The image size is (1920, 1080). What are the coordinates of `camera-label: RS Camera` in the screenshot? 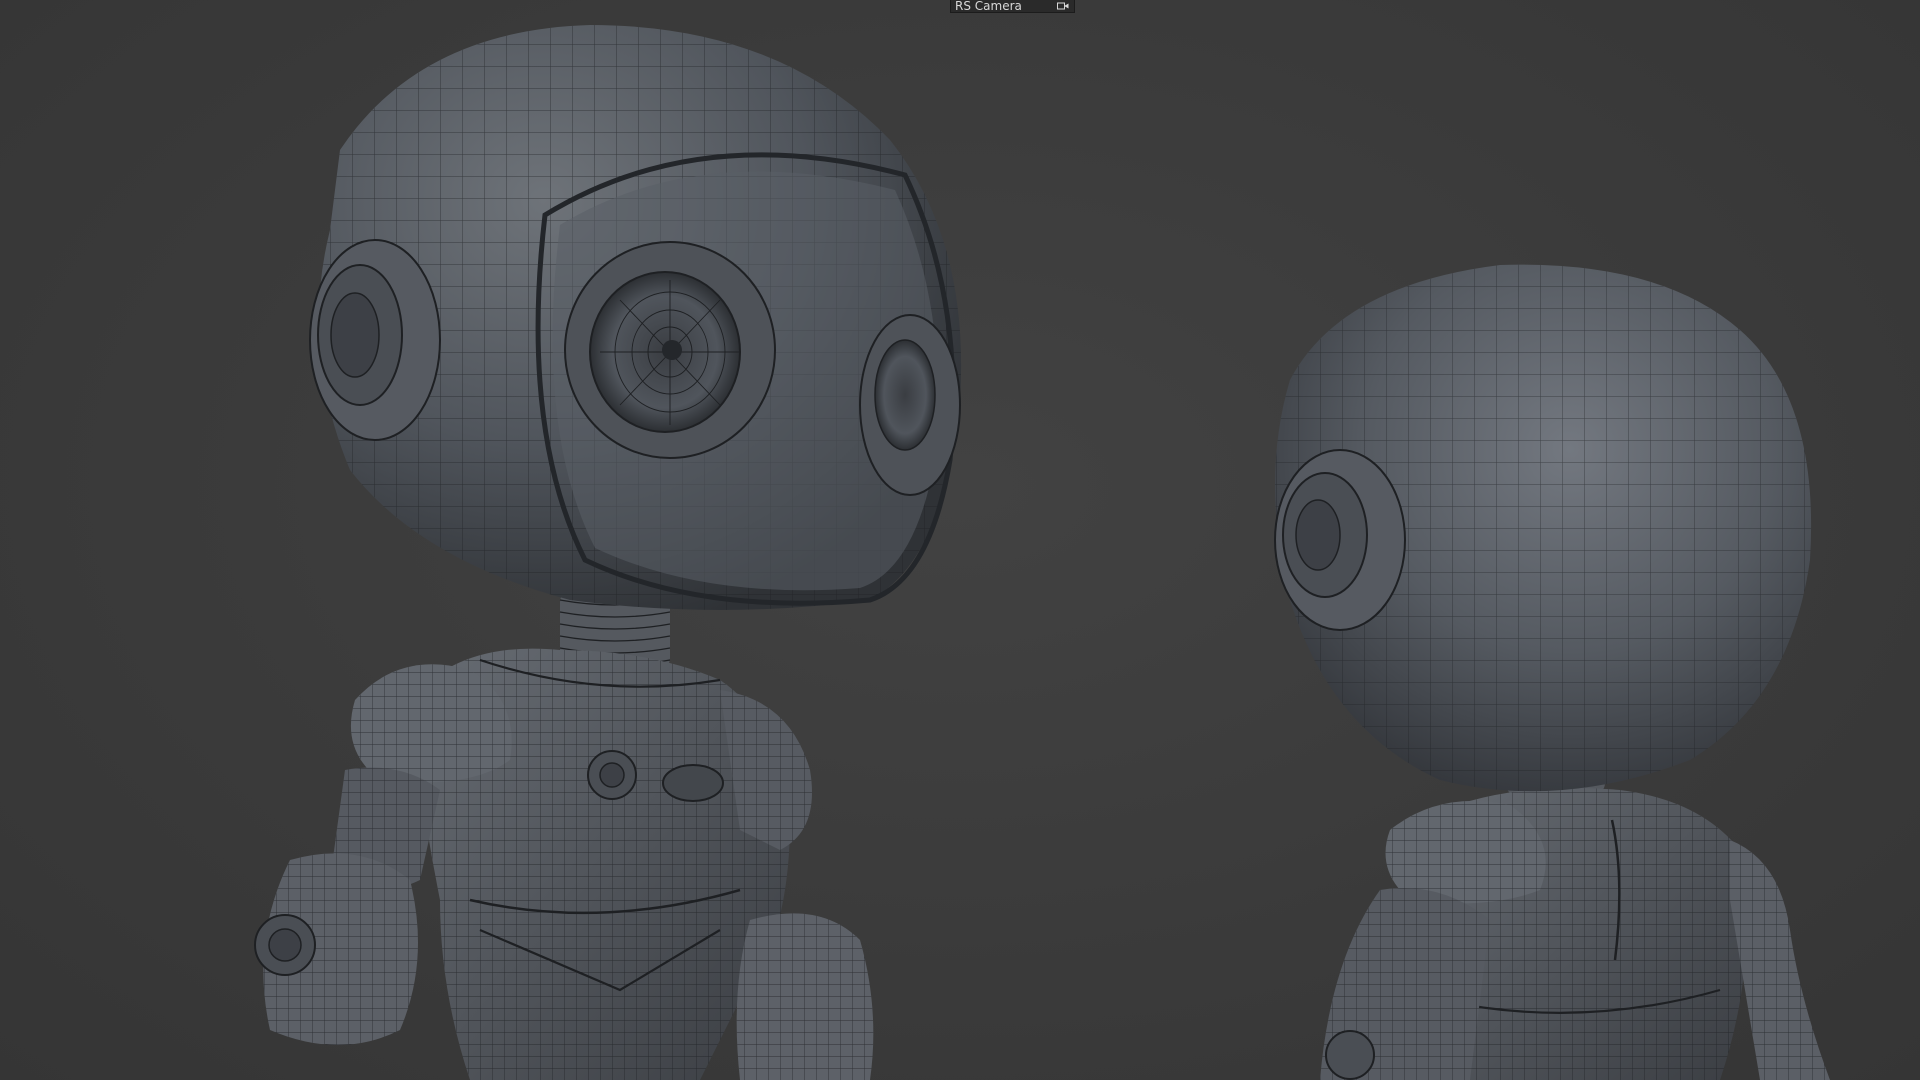 It's located at (988, 6).